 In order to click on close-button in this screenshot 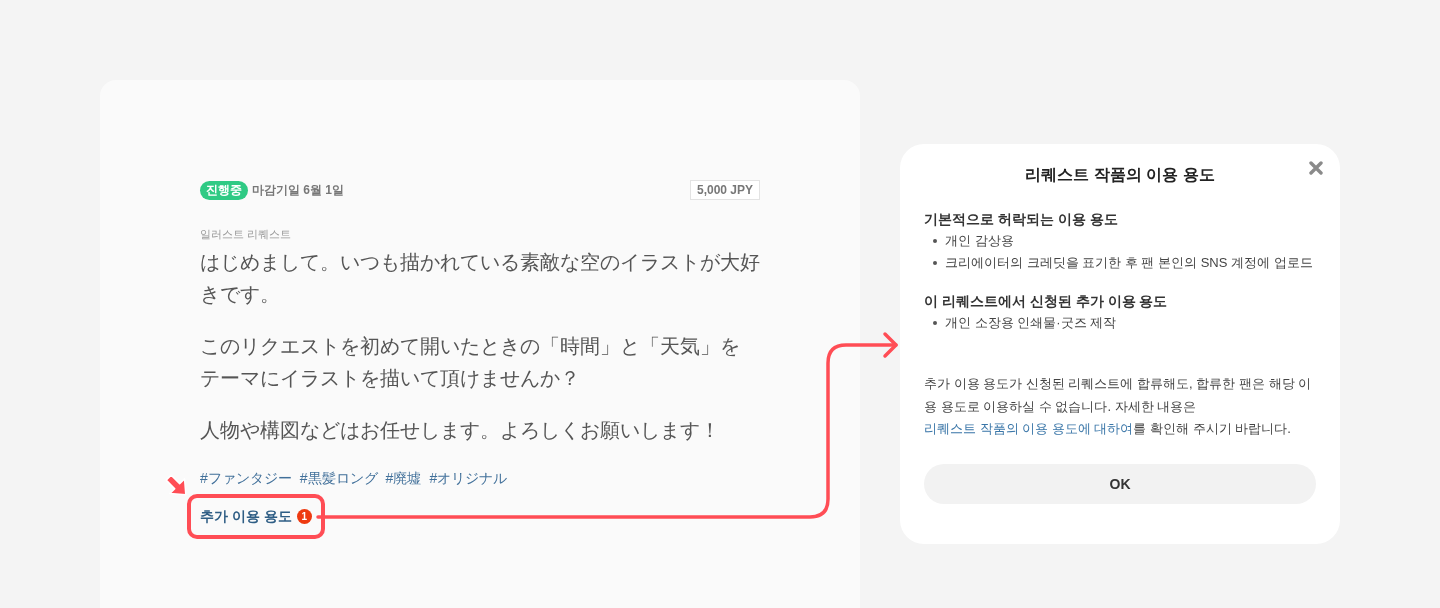, I will do `click(1316, 168)`.